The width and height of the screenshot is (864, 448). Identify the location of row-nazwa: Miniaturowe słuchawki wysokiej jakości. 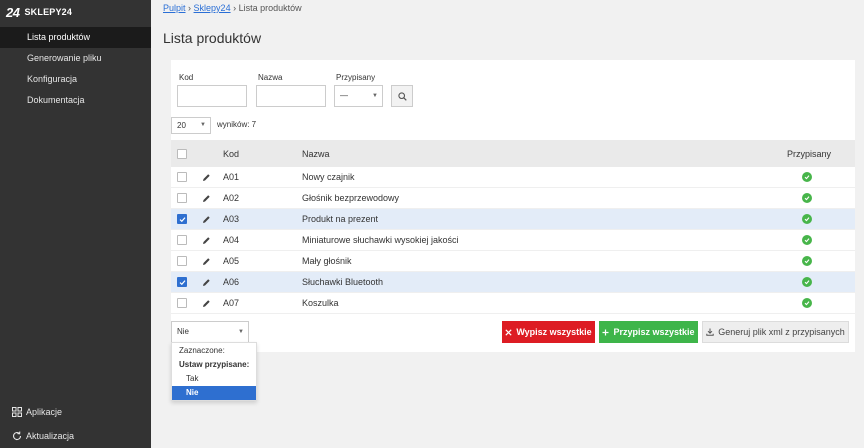
(380, 240).